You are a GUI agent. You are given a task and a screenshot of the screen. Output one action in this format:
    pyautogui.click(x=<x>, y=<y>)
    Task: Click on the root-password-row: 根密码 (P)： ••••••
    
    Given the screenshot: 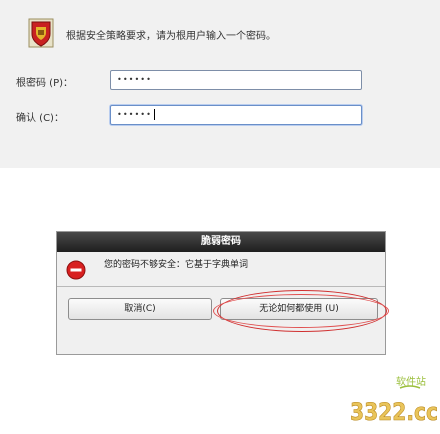 What is the action you would take?
    pyautogui.click(x=220, y=80)
    